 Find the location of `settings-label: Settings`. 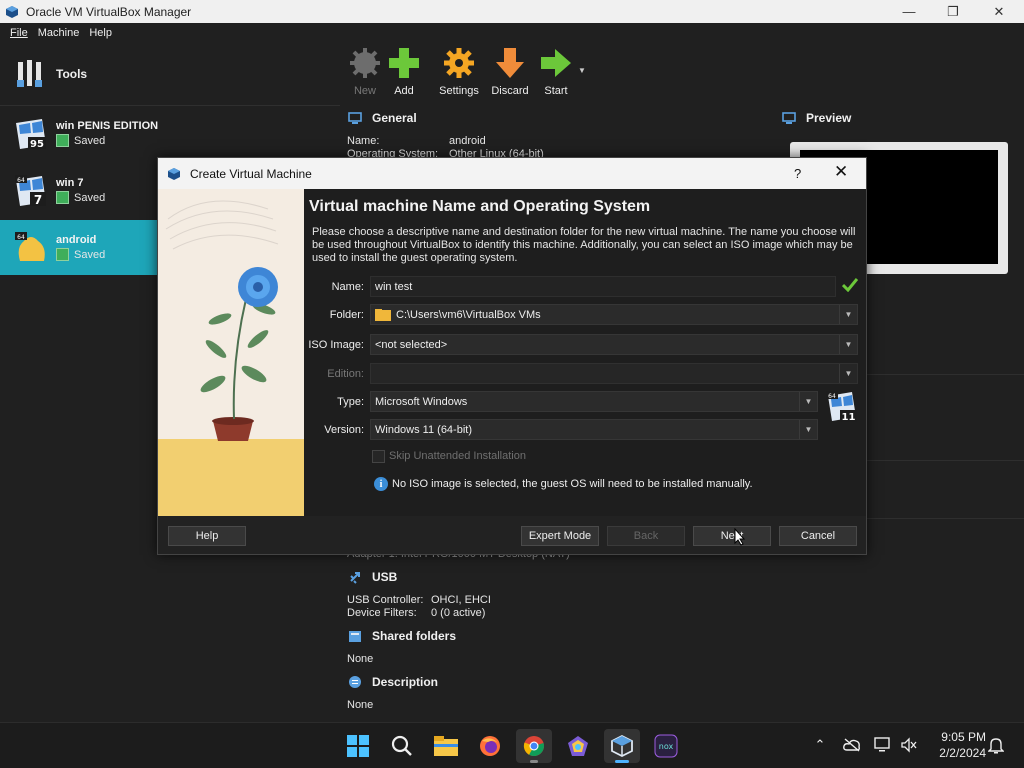

settings-label: Settings is located at coordinates (459, 91).